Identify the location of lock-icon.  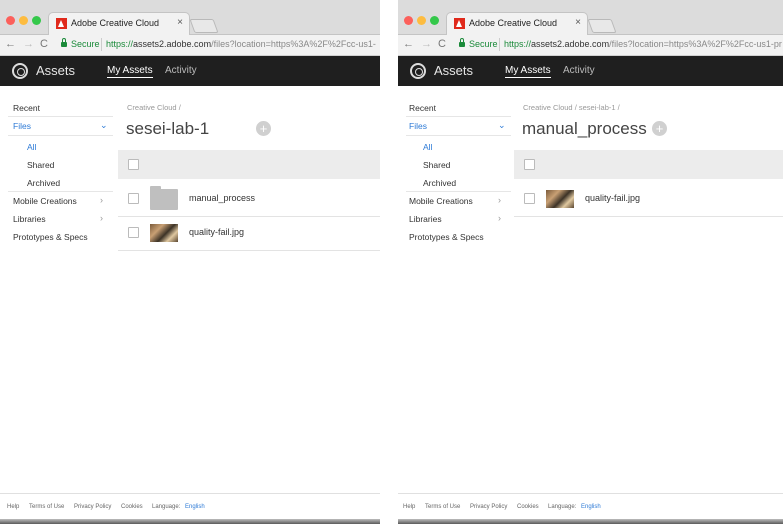
(462, 42).